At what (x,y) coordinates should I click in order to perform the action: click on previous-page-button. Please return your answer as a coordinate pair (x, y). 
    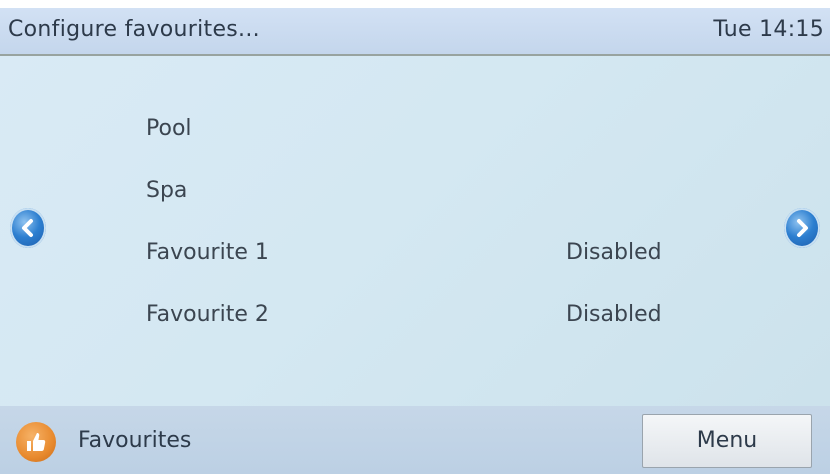
    Looking at the image, I should click on (28, 228).